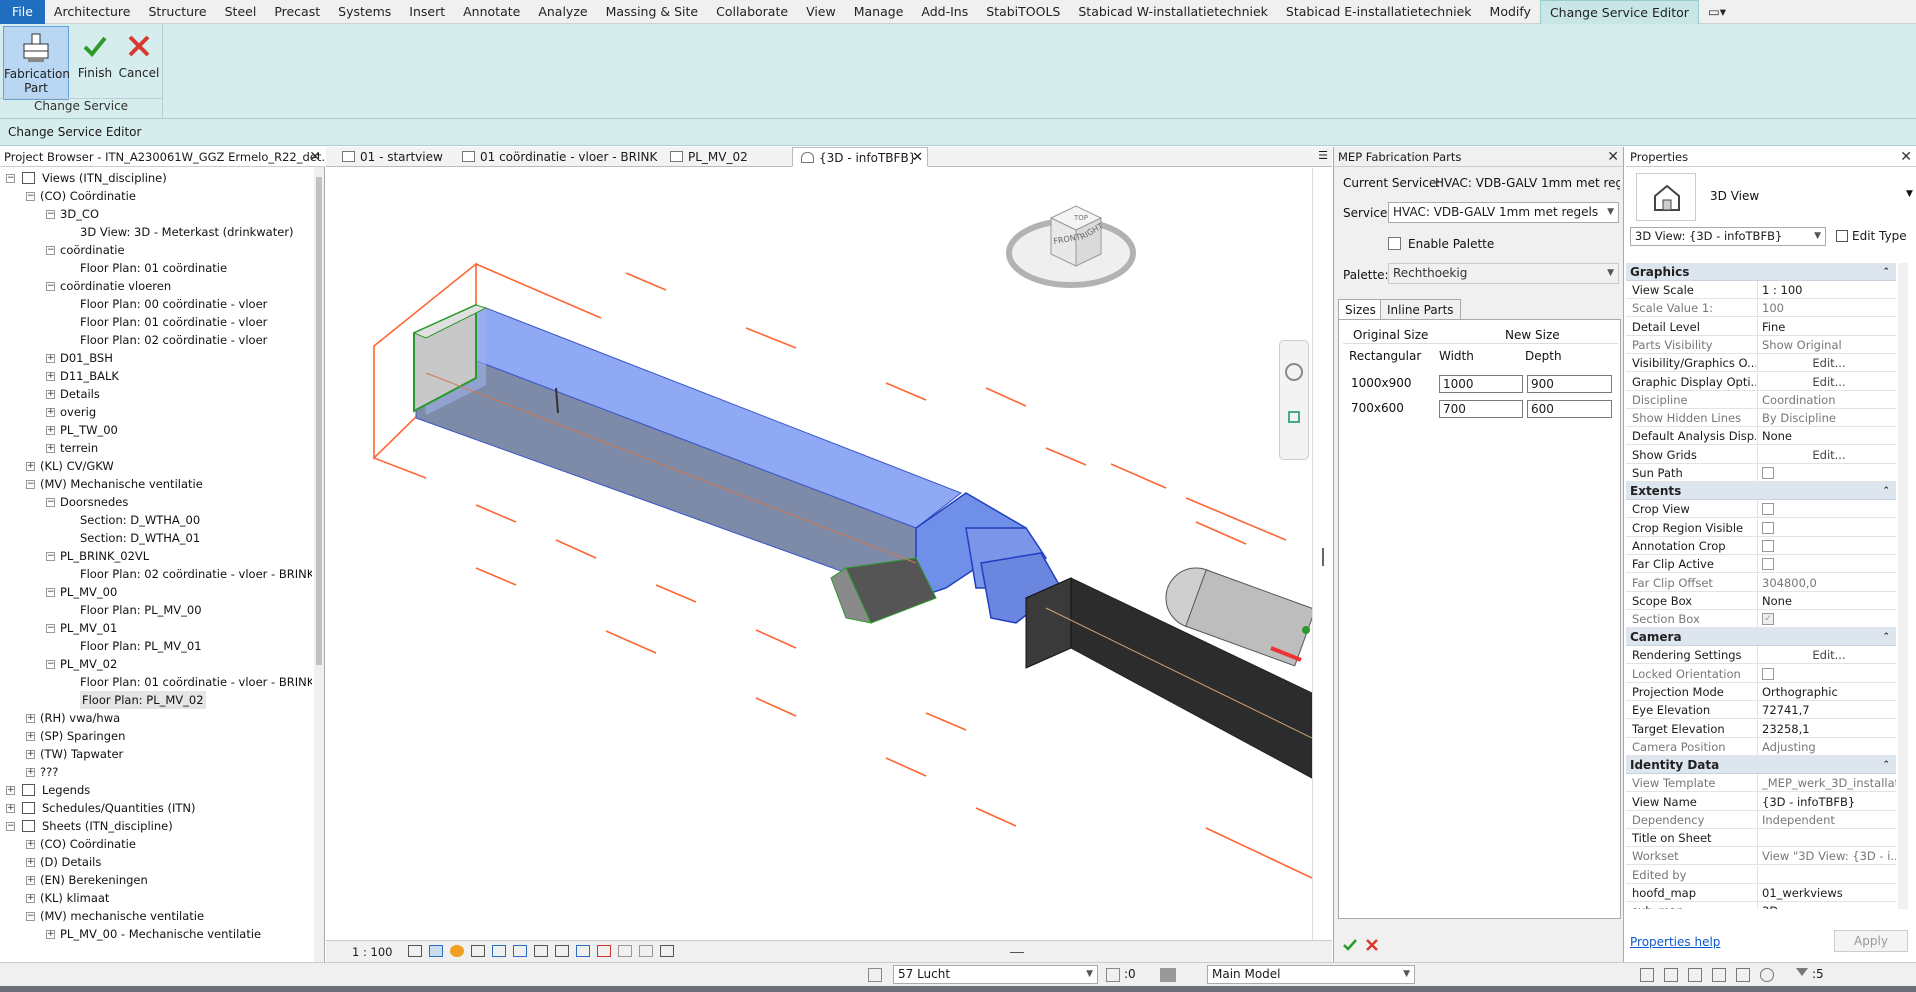 The height and width of the screenshot is (992, 1916). I want to click on property-row: Section Box ✓, so click(1761, 619).